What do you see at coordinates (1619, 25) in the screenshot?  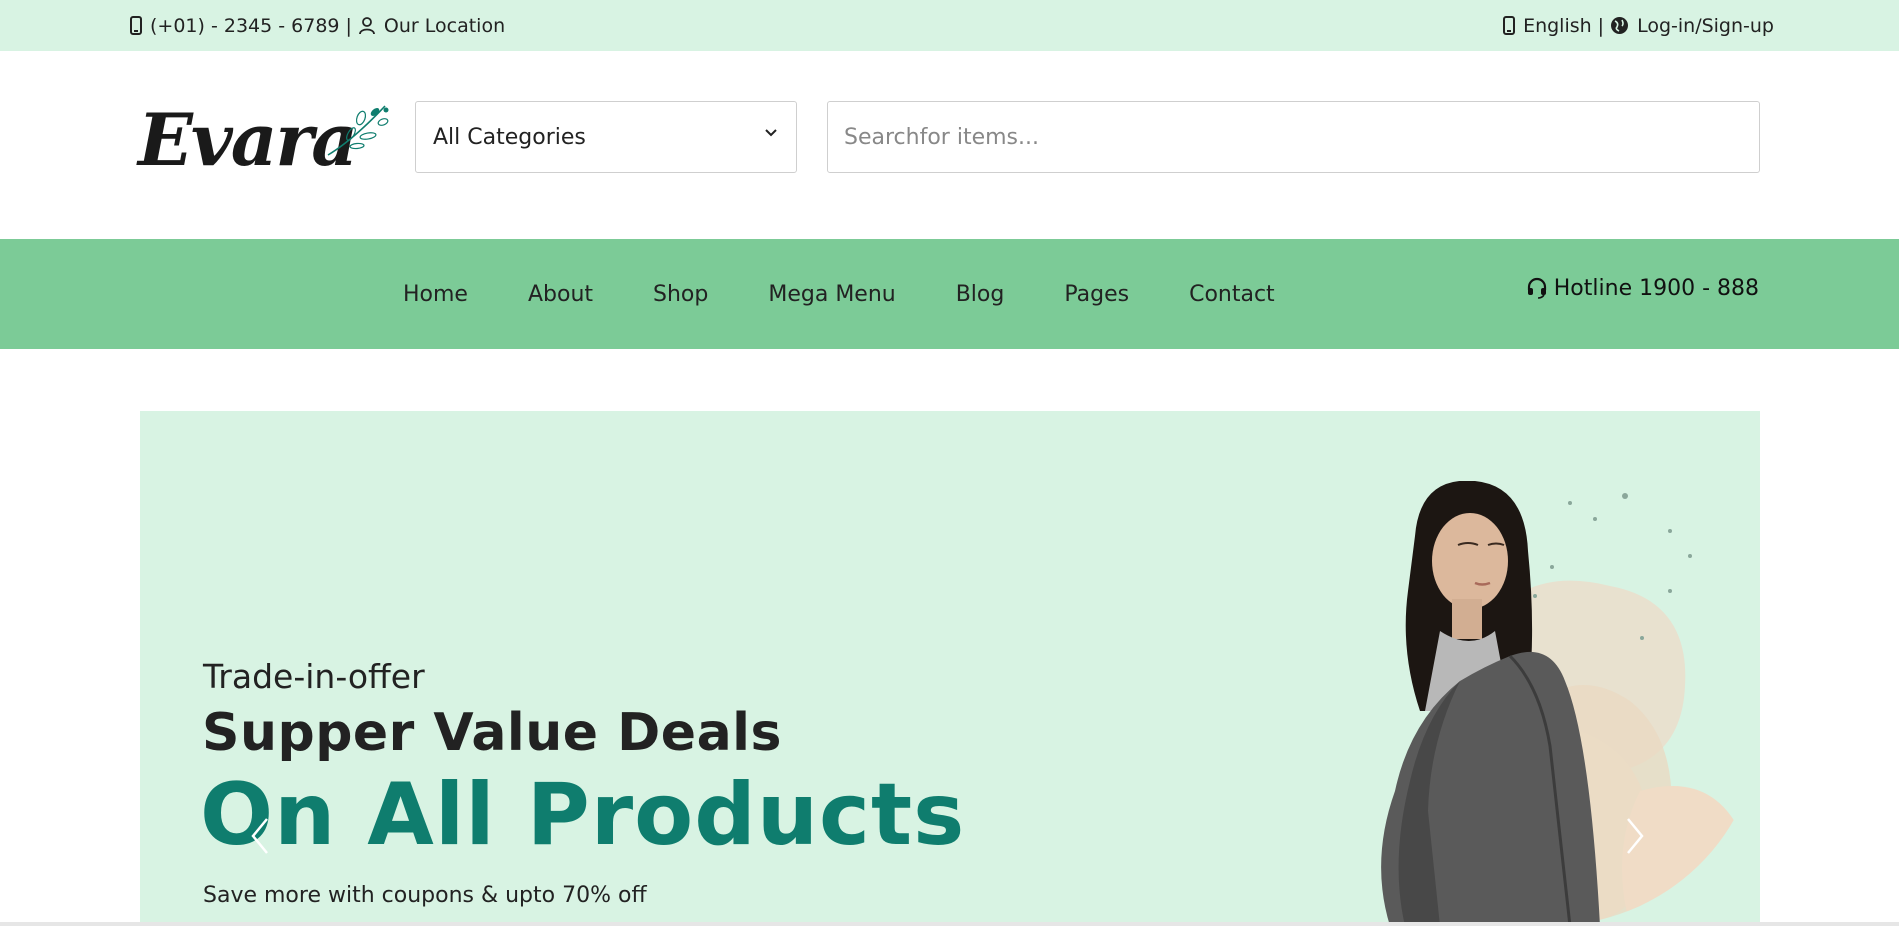 I see `globe-icon` at bounding box center [1619, 25].